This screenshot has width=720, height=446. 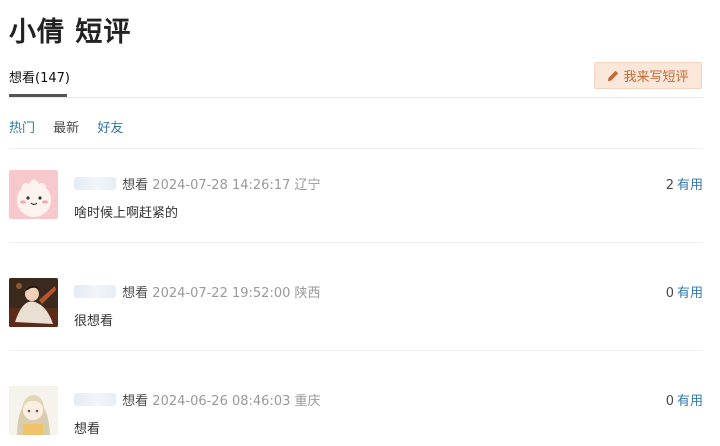 I want to click on comment-time: 2024-07-28 14:26:17, so click(x=221, y=185).